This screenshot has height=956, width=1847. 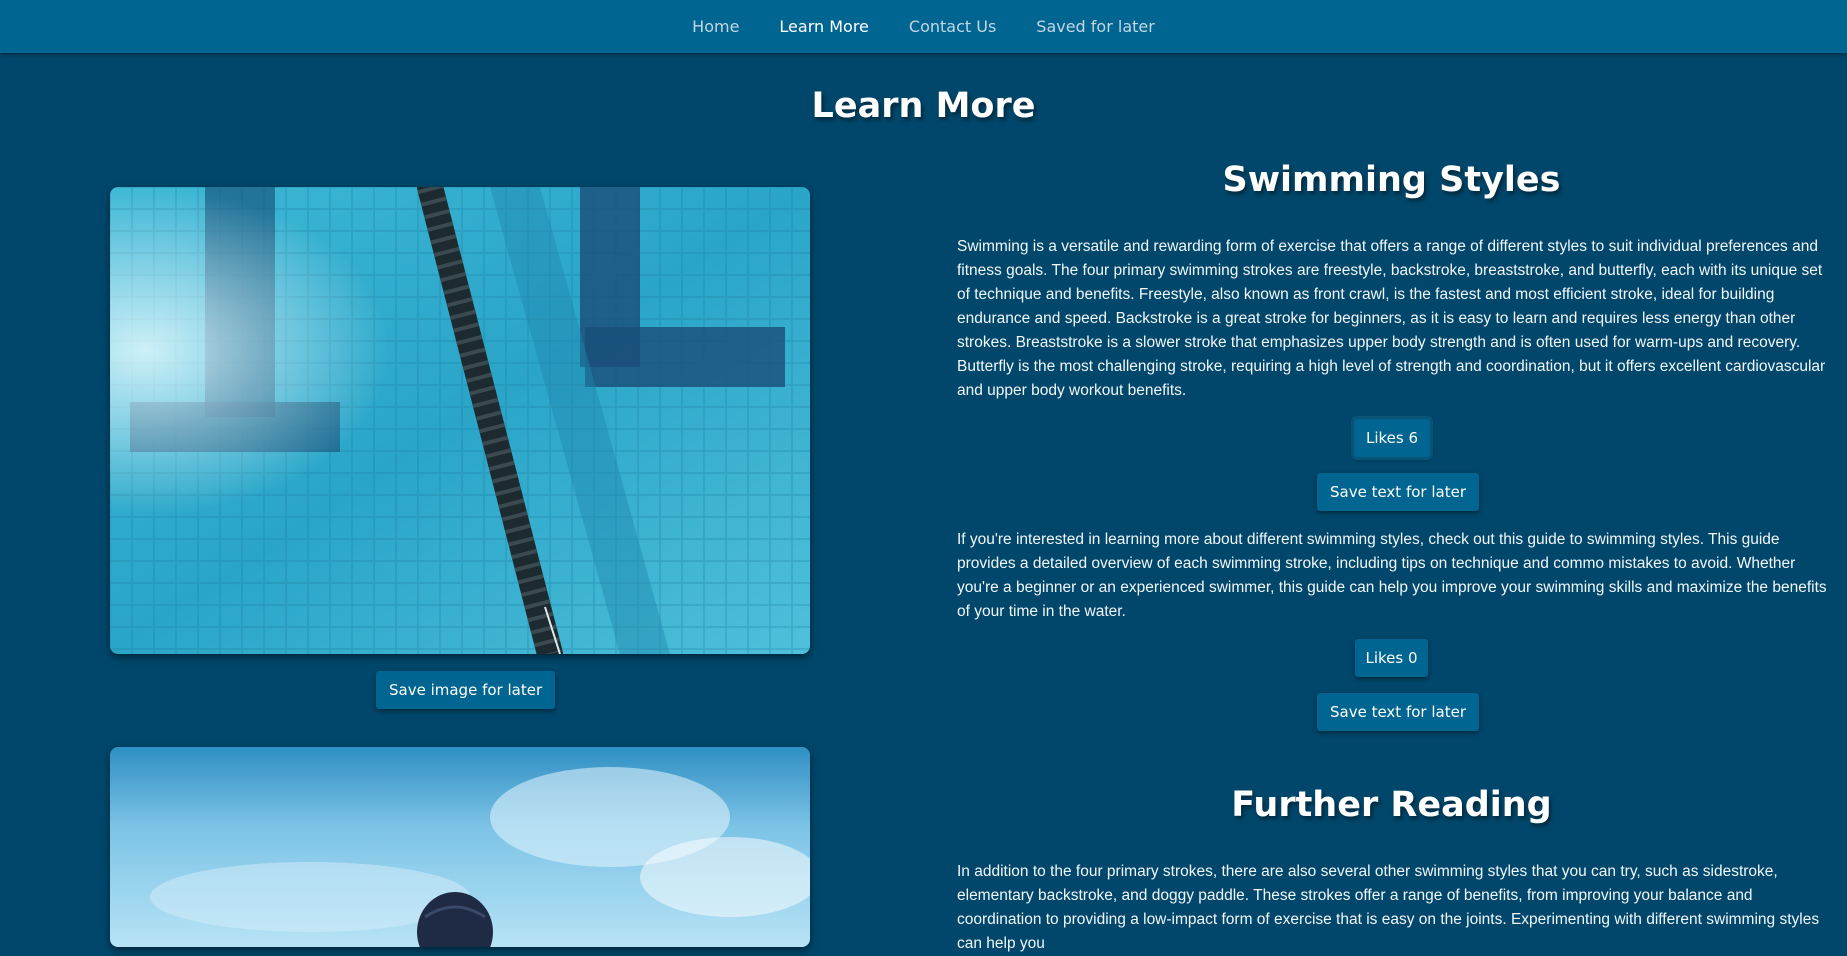 I want to click on section-title-further-reading: Further Reading, so click(x=1391, y=805).